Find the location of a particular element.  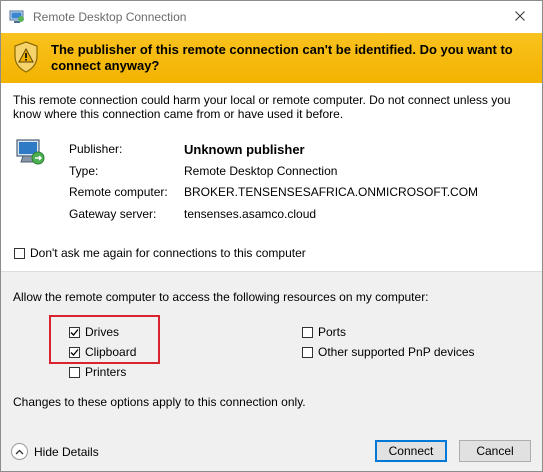

warning-shield-icon is located at coordinates (26, 57).